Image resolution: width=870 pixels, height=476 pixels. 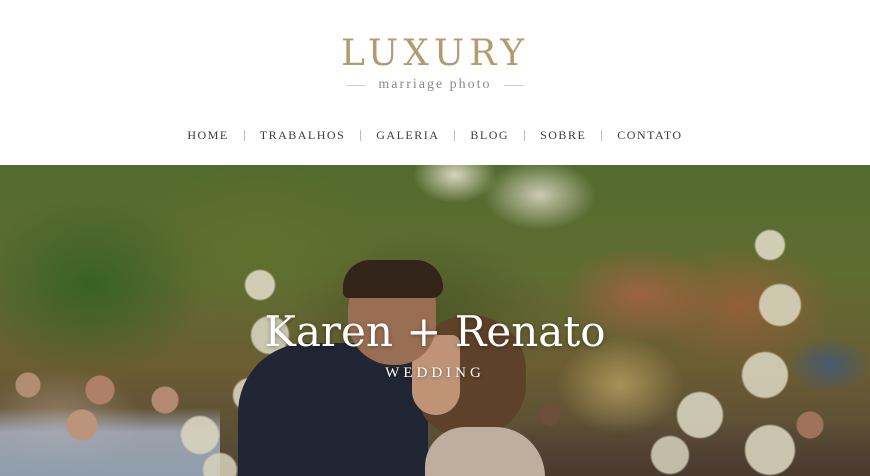 I want to click on nav-item-blog: BLOG, so click(x=489, y=135).